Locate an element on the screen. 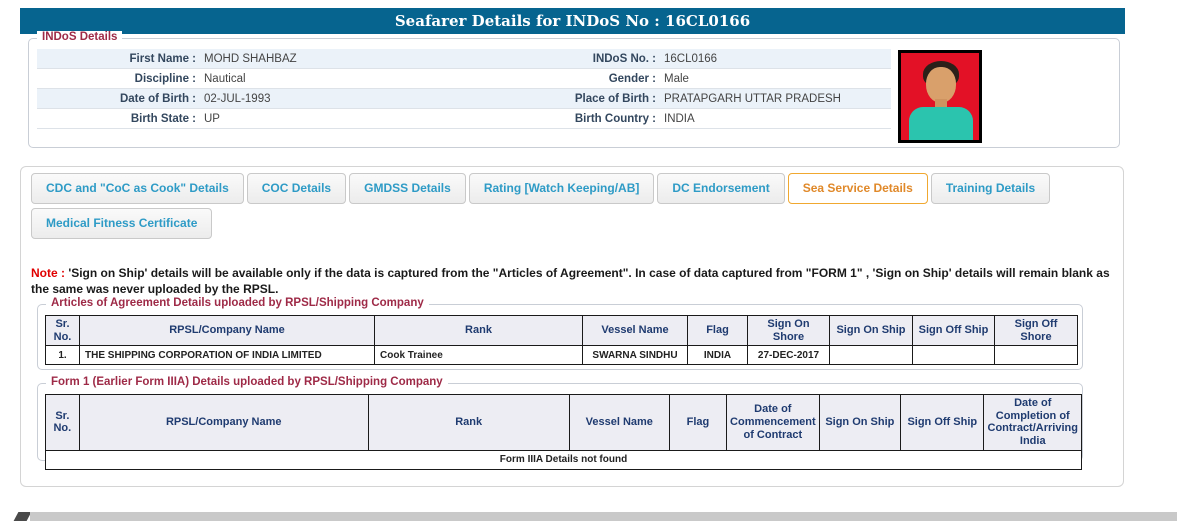 This screenshot has width=1177, height=521. note-prefix: Note : is located at coordinates (48, 273).